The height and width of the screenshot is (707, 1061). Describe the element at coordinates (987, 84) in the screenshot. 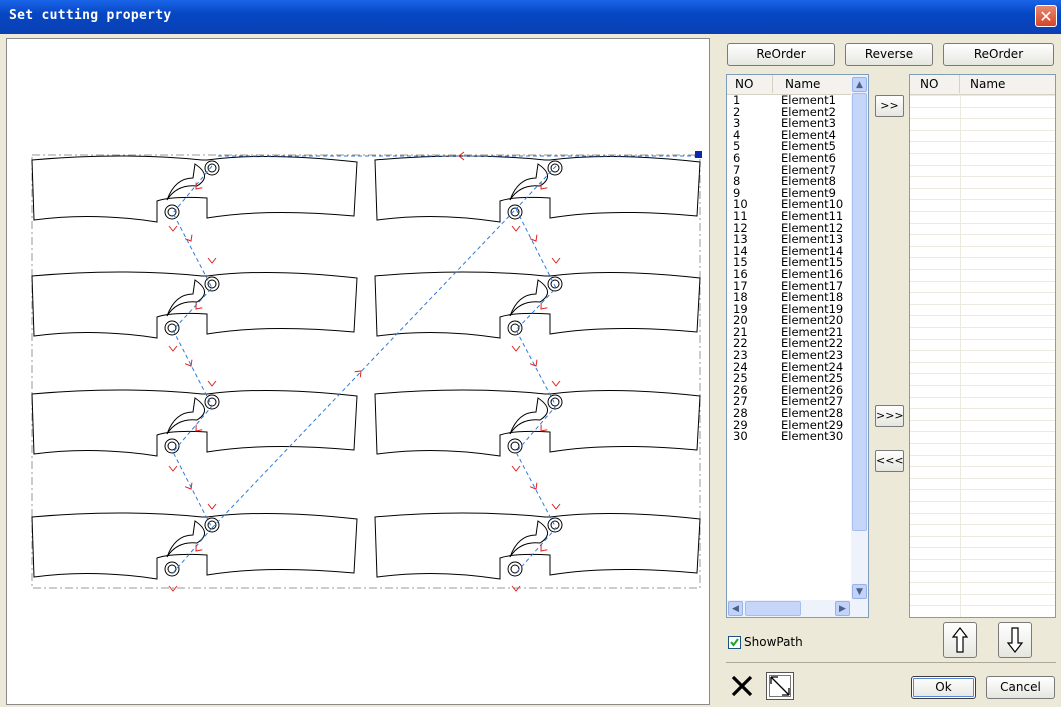

I see `order-col-name-header: Name` at that location.